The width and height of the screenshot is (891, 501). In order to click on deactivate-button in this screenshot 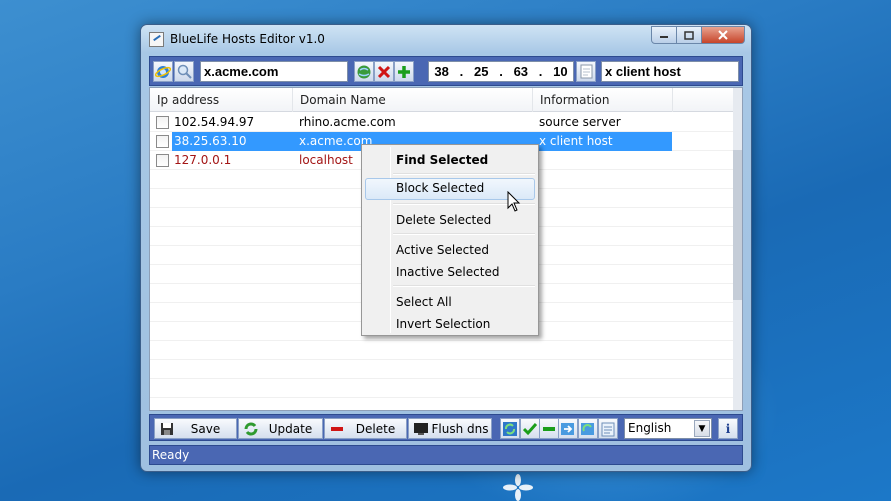, I will do `click(549, 428)`.